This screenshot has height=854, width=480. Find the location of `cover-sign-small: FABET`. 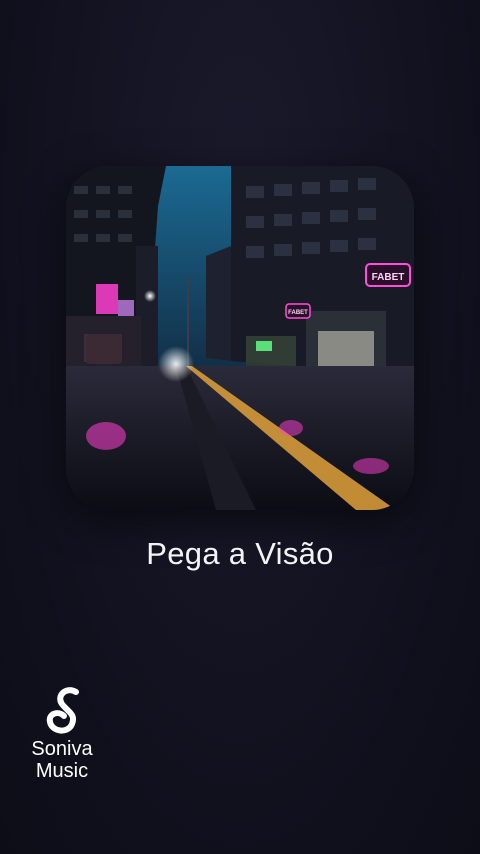

cover-sign-small: FABET is located at coordinates (298, 313).